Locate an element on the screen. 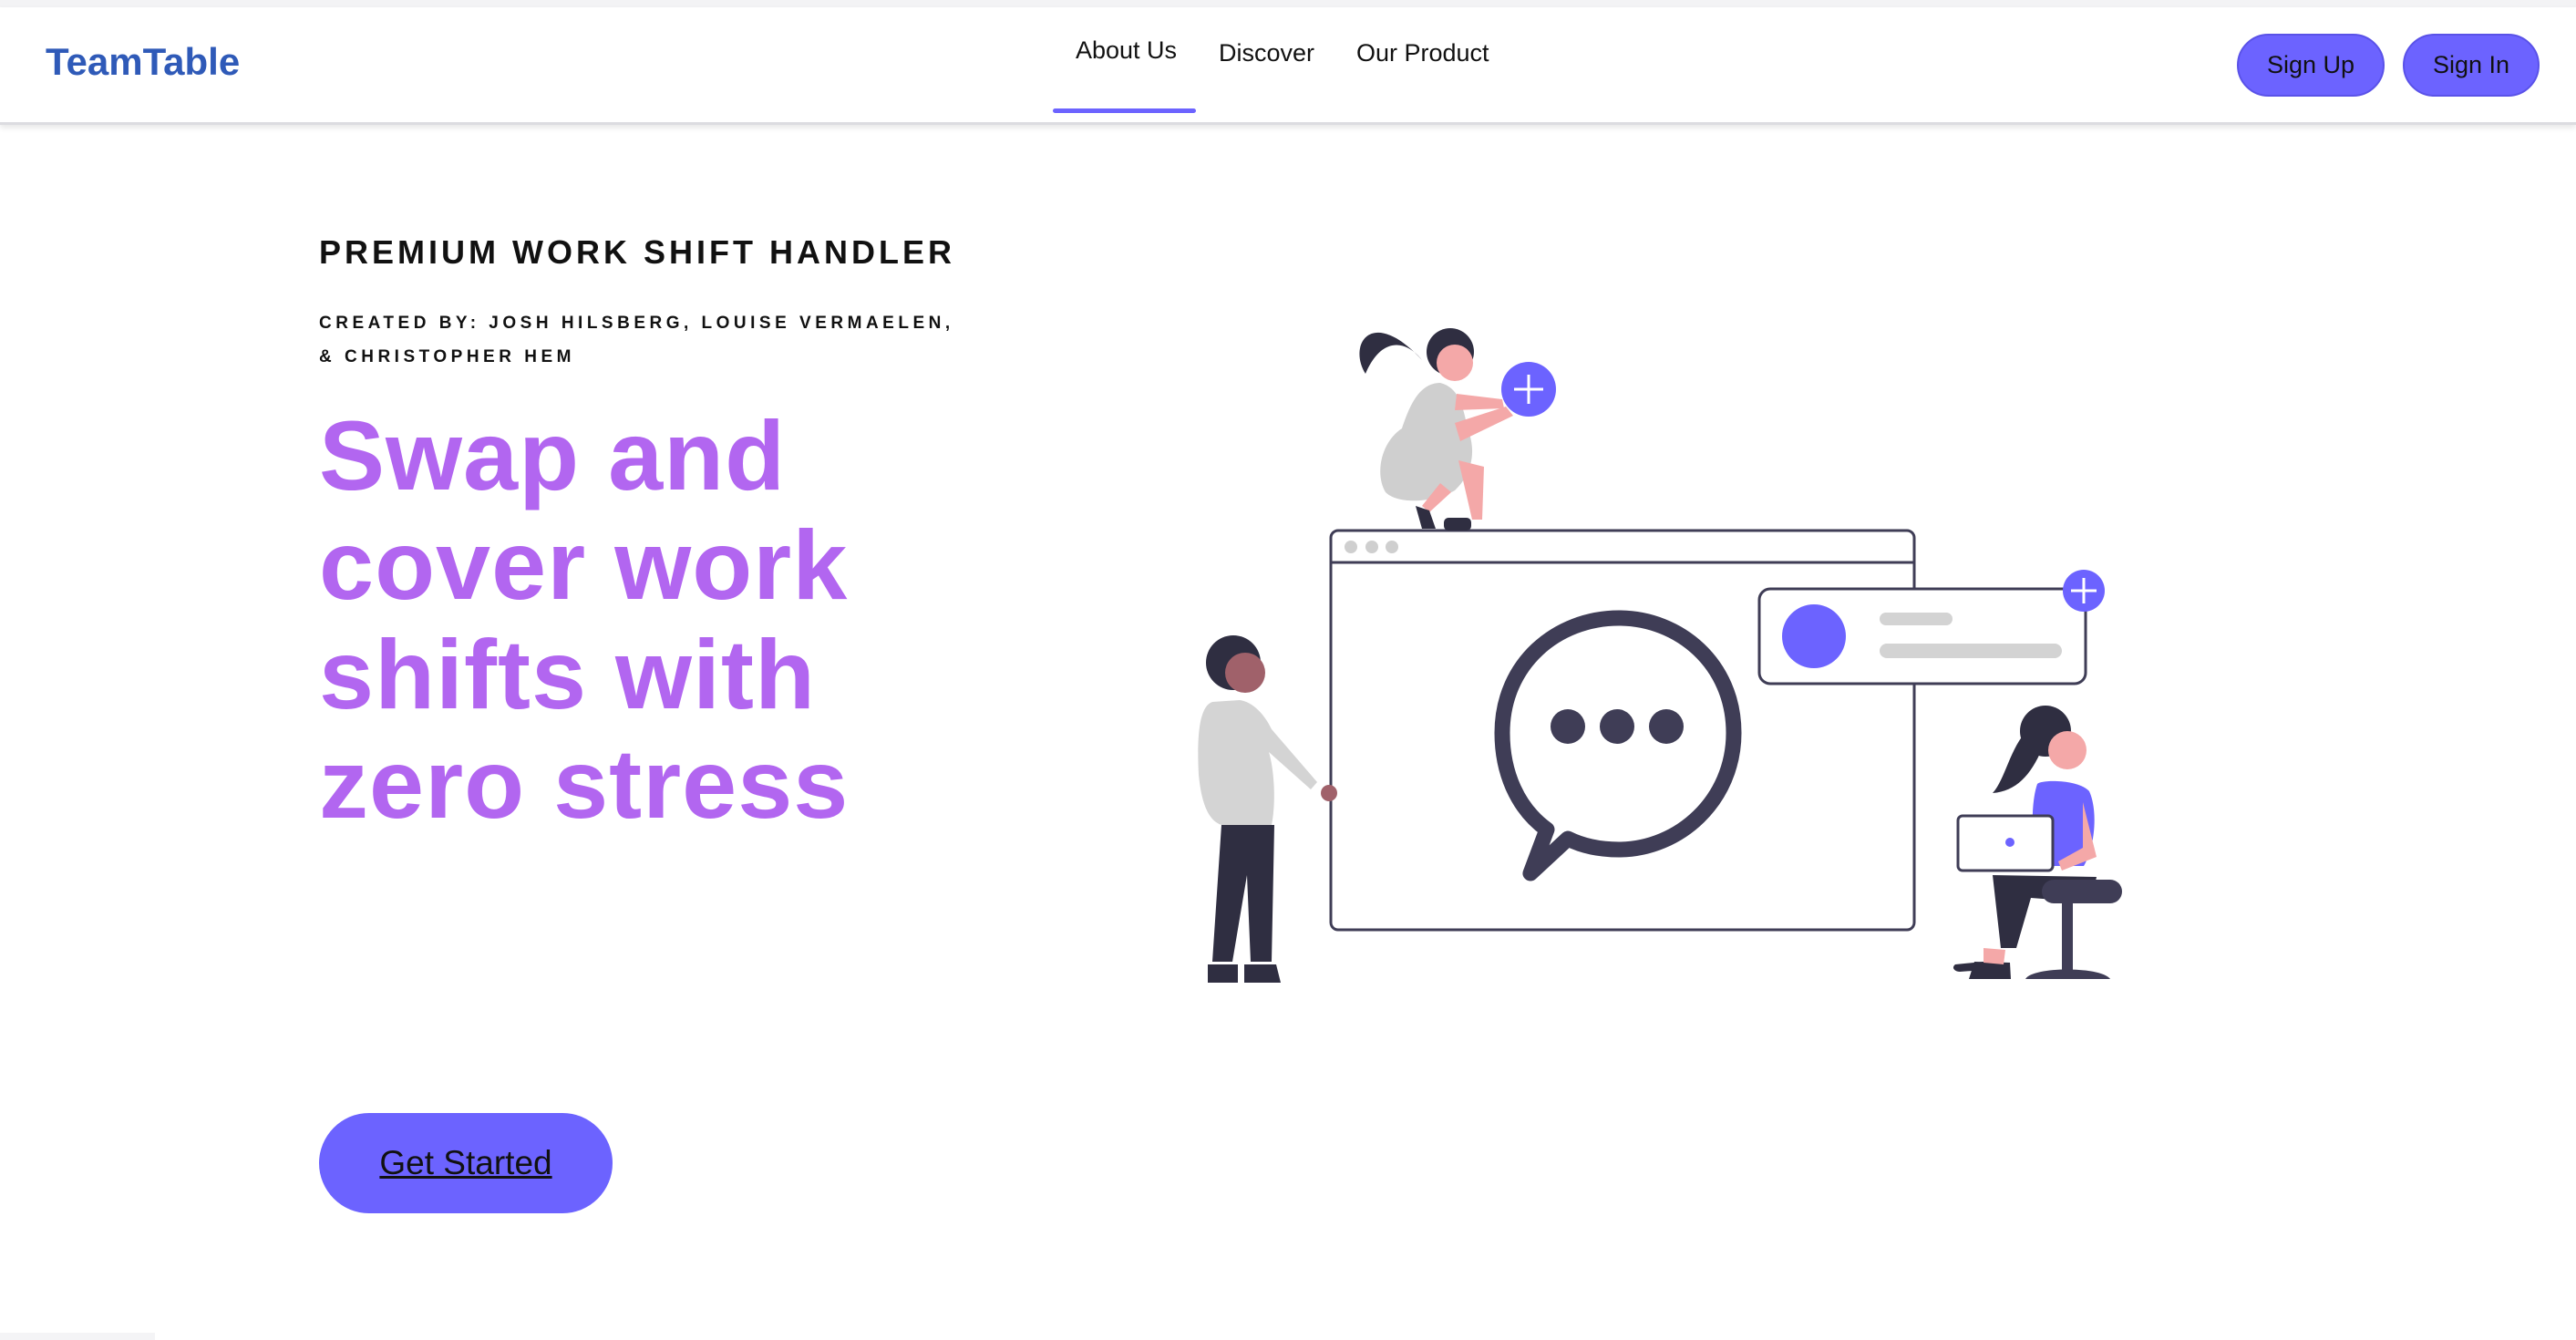 This screenshot has width=2576, height=1340. nav-active-indicator is located at coordinates (1124, 110).